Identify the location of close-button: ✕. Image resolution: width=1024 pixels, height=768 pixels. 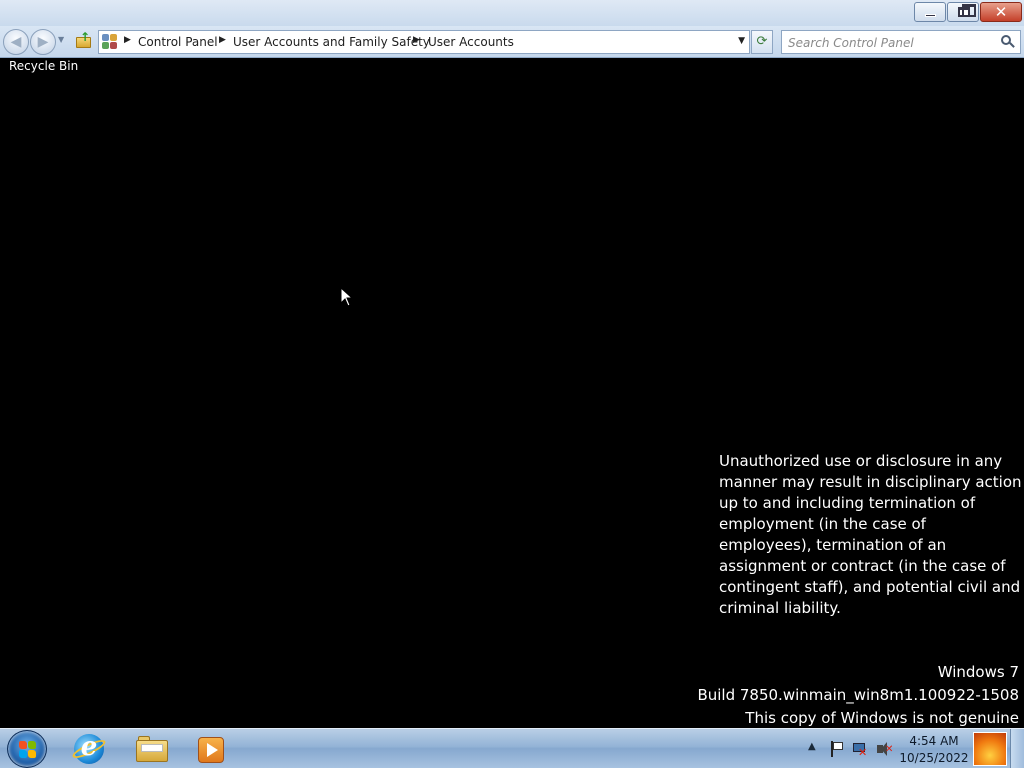
(1001, 12).